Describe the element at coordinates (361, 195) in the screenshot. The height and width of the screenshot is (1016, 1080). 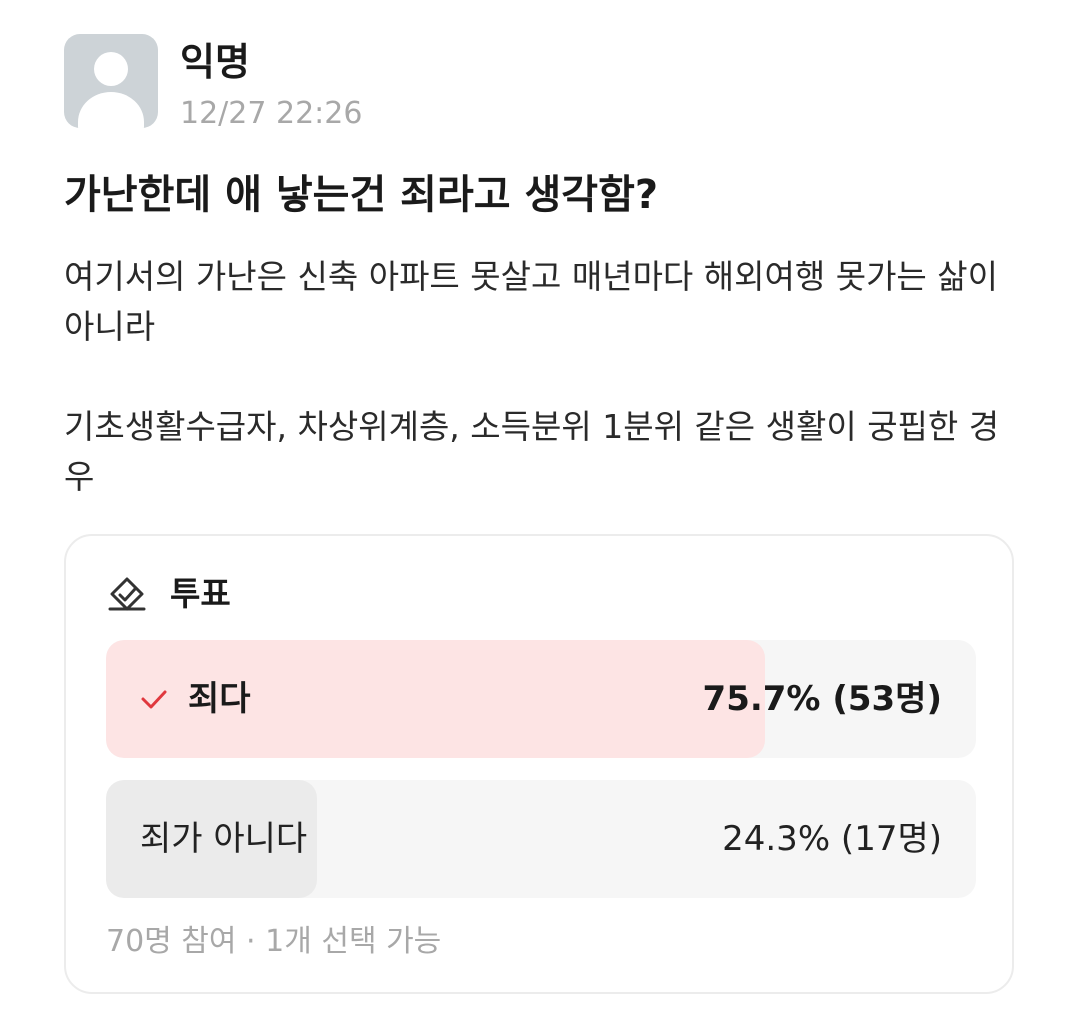
I see `post-title: 가난한데 애 낳는건 죄라고 생각함?` at that location.